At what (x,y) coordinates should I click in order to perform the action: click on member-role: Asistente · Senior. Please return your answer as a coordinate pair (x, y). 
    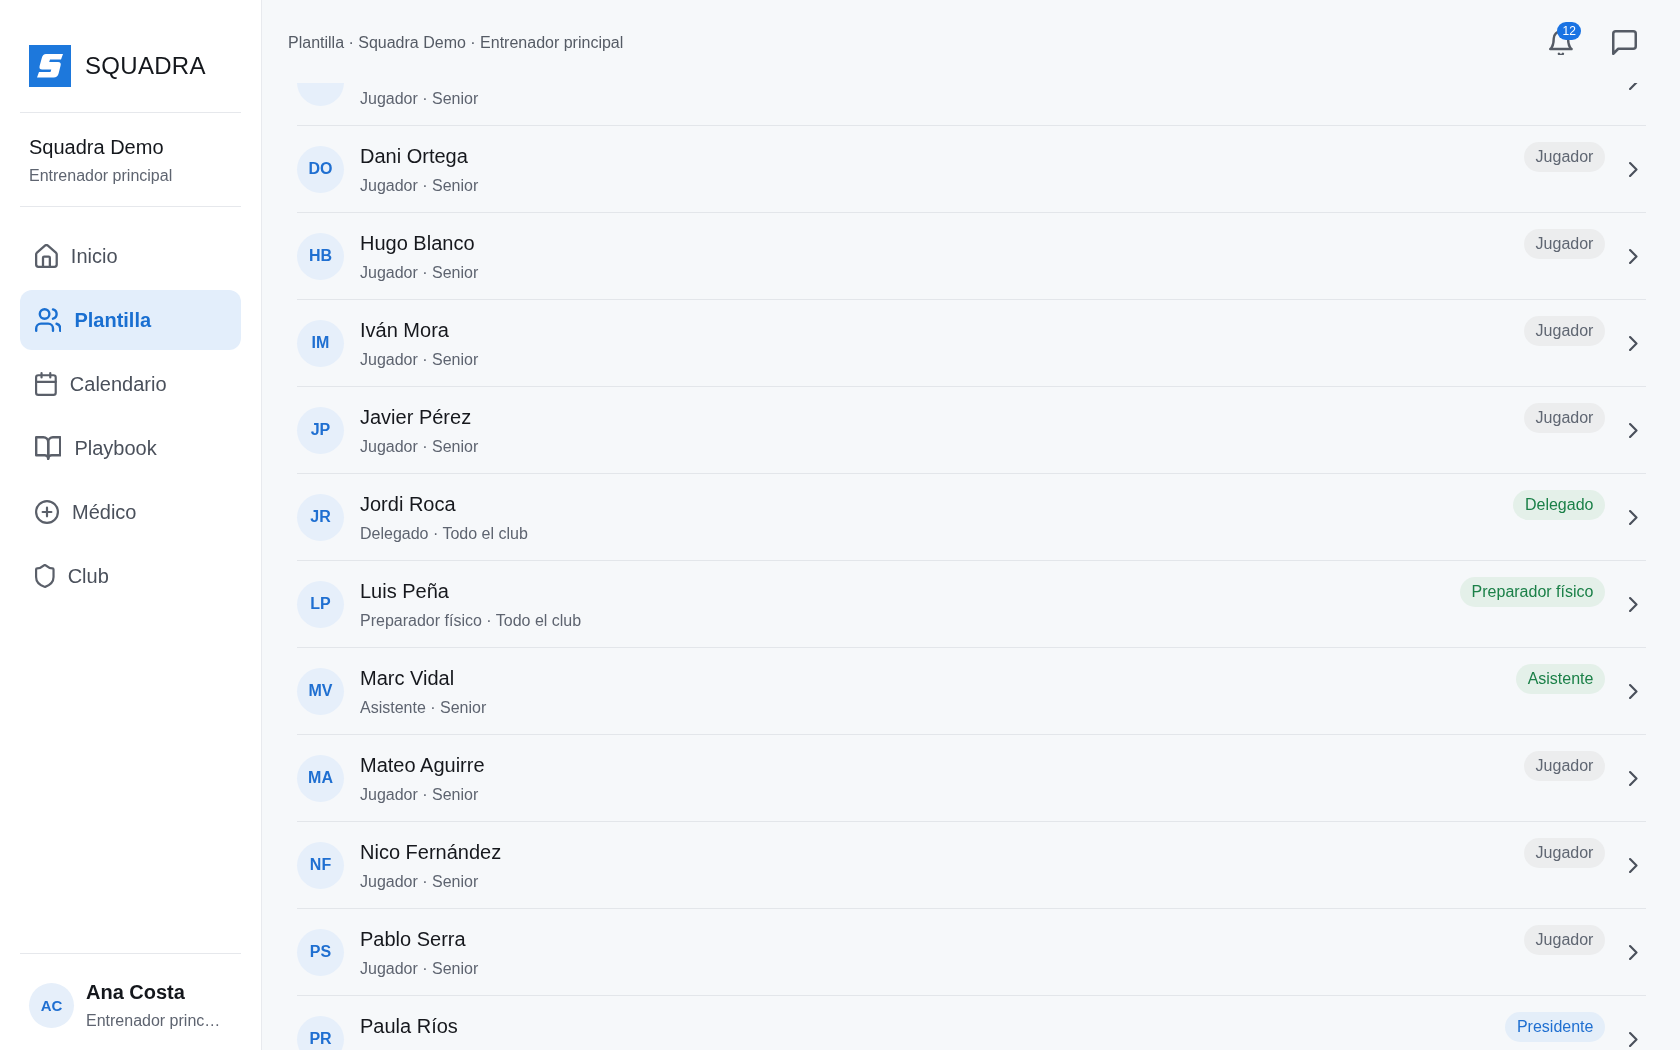
    Looking at the image, I should click on (423, 708).